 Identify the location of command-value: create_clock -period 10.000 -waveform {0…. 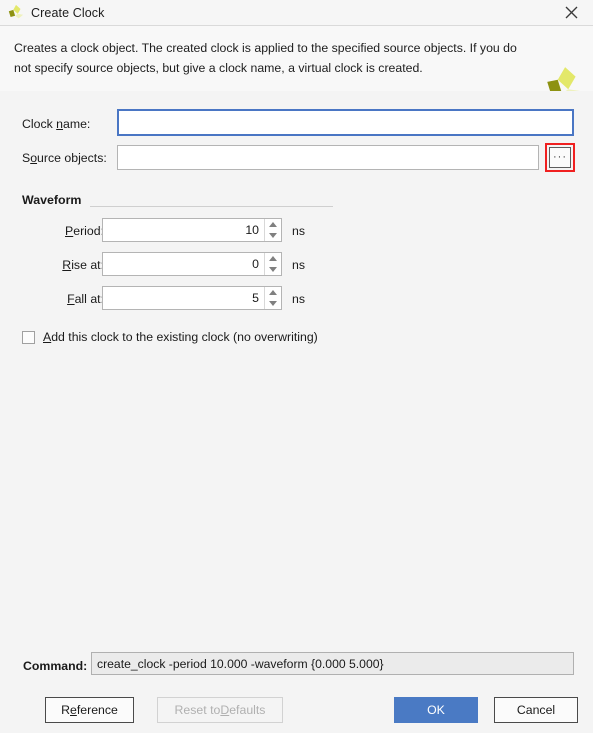
(332, 663).